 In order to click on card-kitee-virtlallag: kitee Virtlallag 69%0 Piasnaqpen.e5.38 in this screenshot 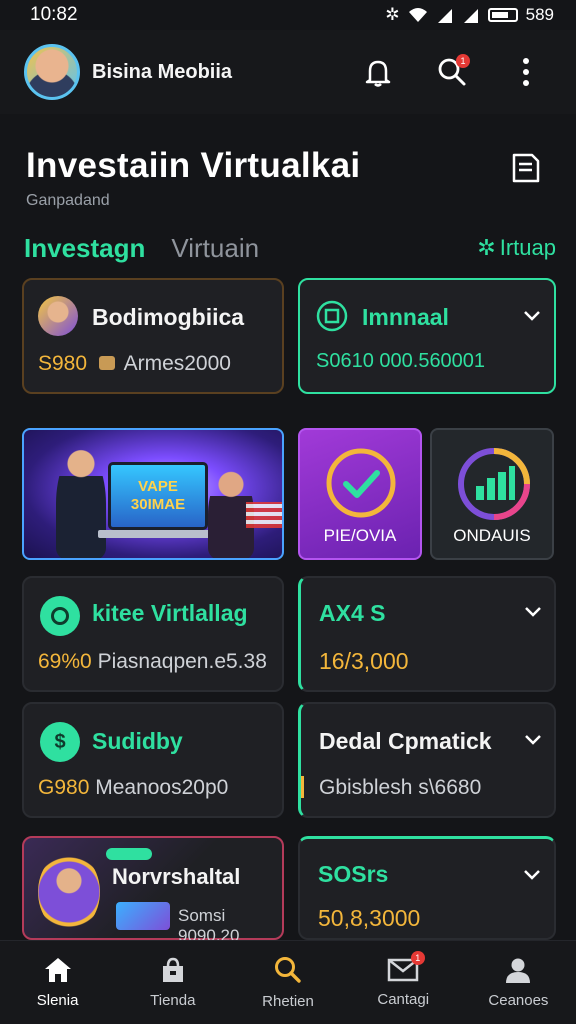, I will do `click(153, 634)`.